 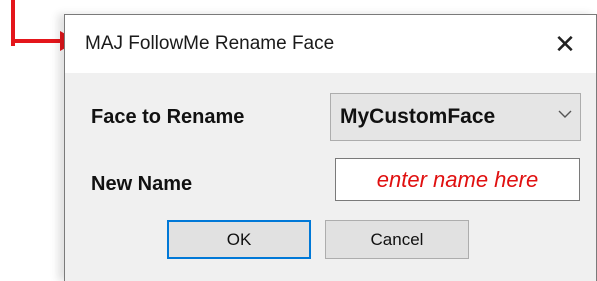 What do you see at coordinates (418, 116) in the screenshot?
I see `face-select-value: MyCustomFace` at bounding box center [418, 116].